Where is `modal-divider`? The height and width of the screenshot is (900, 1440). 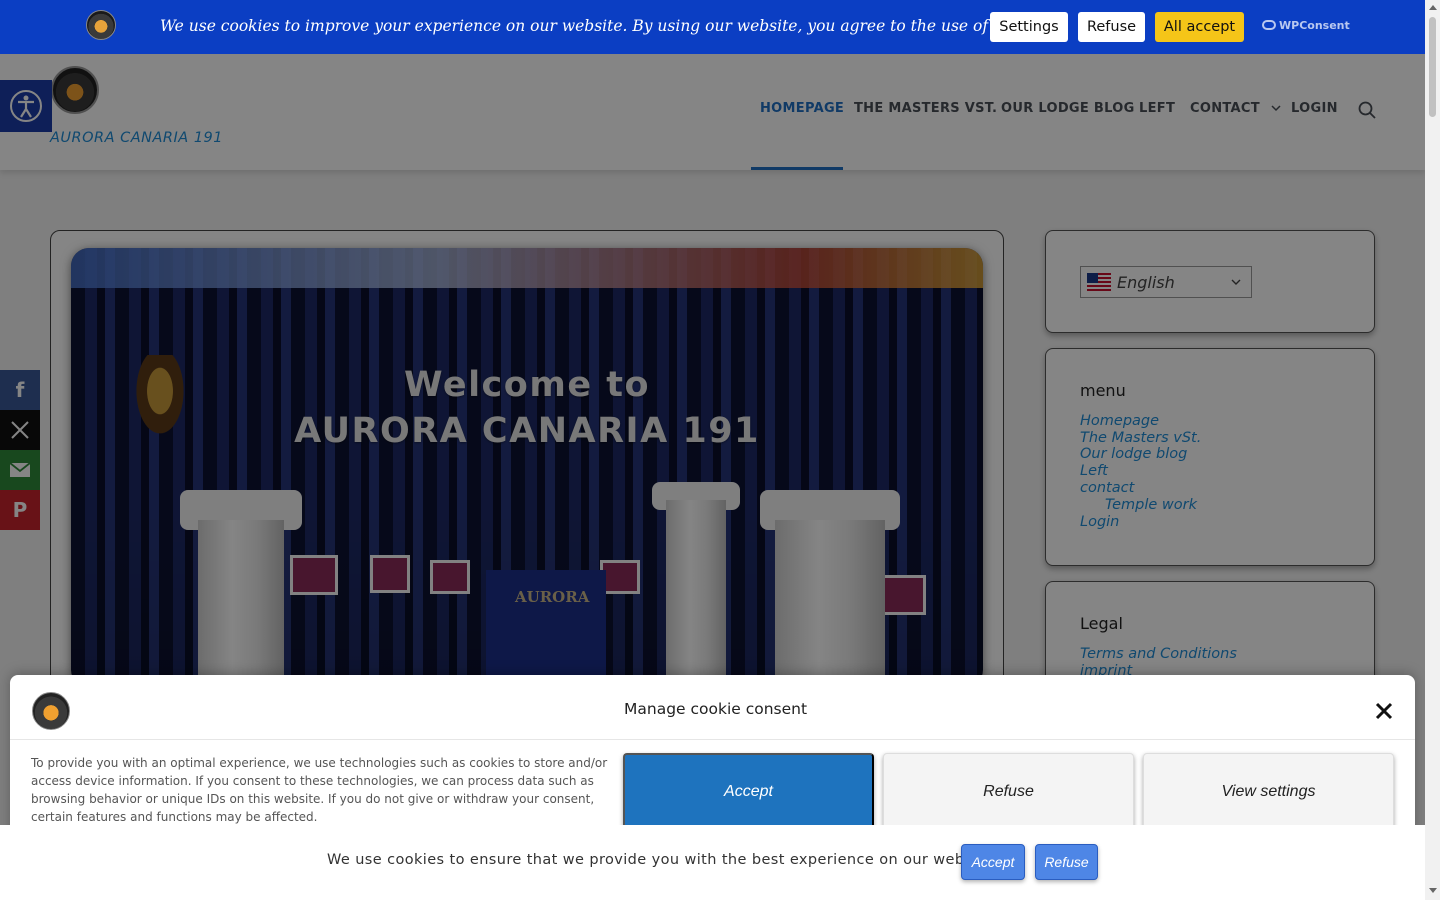 modal-divider is located at coordinates (712, 739).